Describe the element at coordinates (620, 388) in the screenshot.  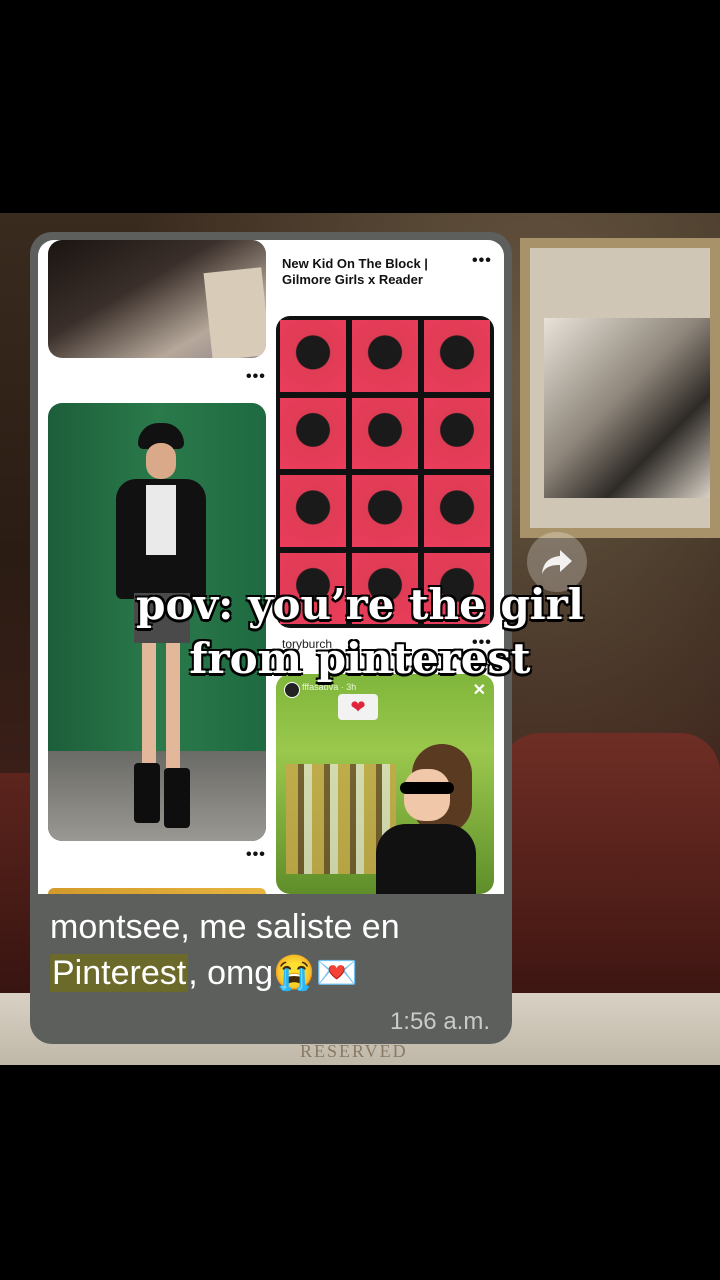
I see `wall-portrait` at that location.